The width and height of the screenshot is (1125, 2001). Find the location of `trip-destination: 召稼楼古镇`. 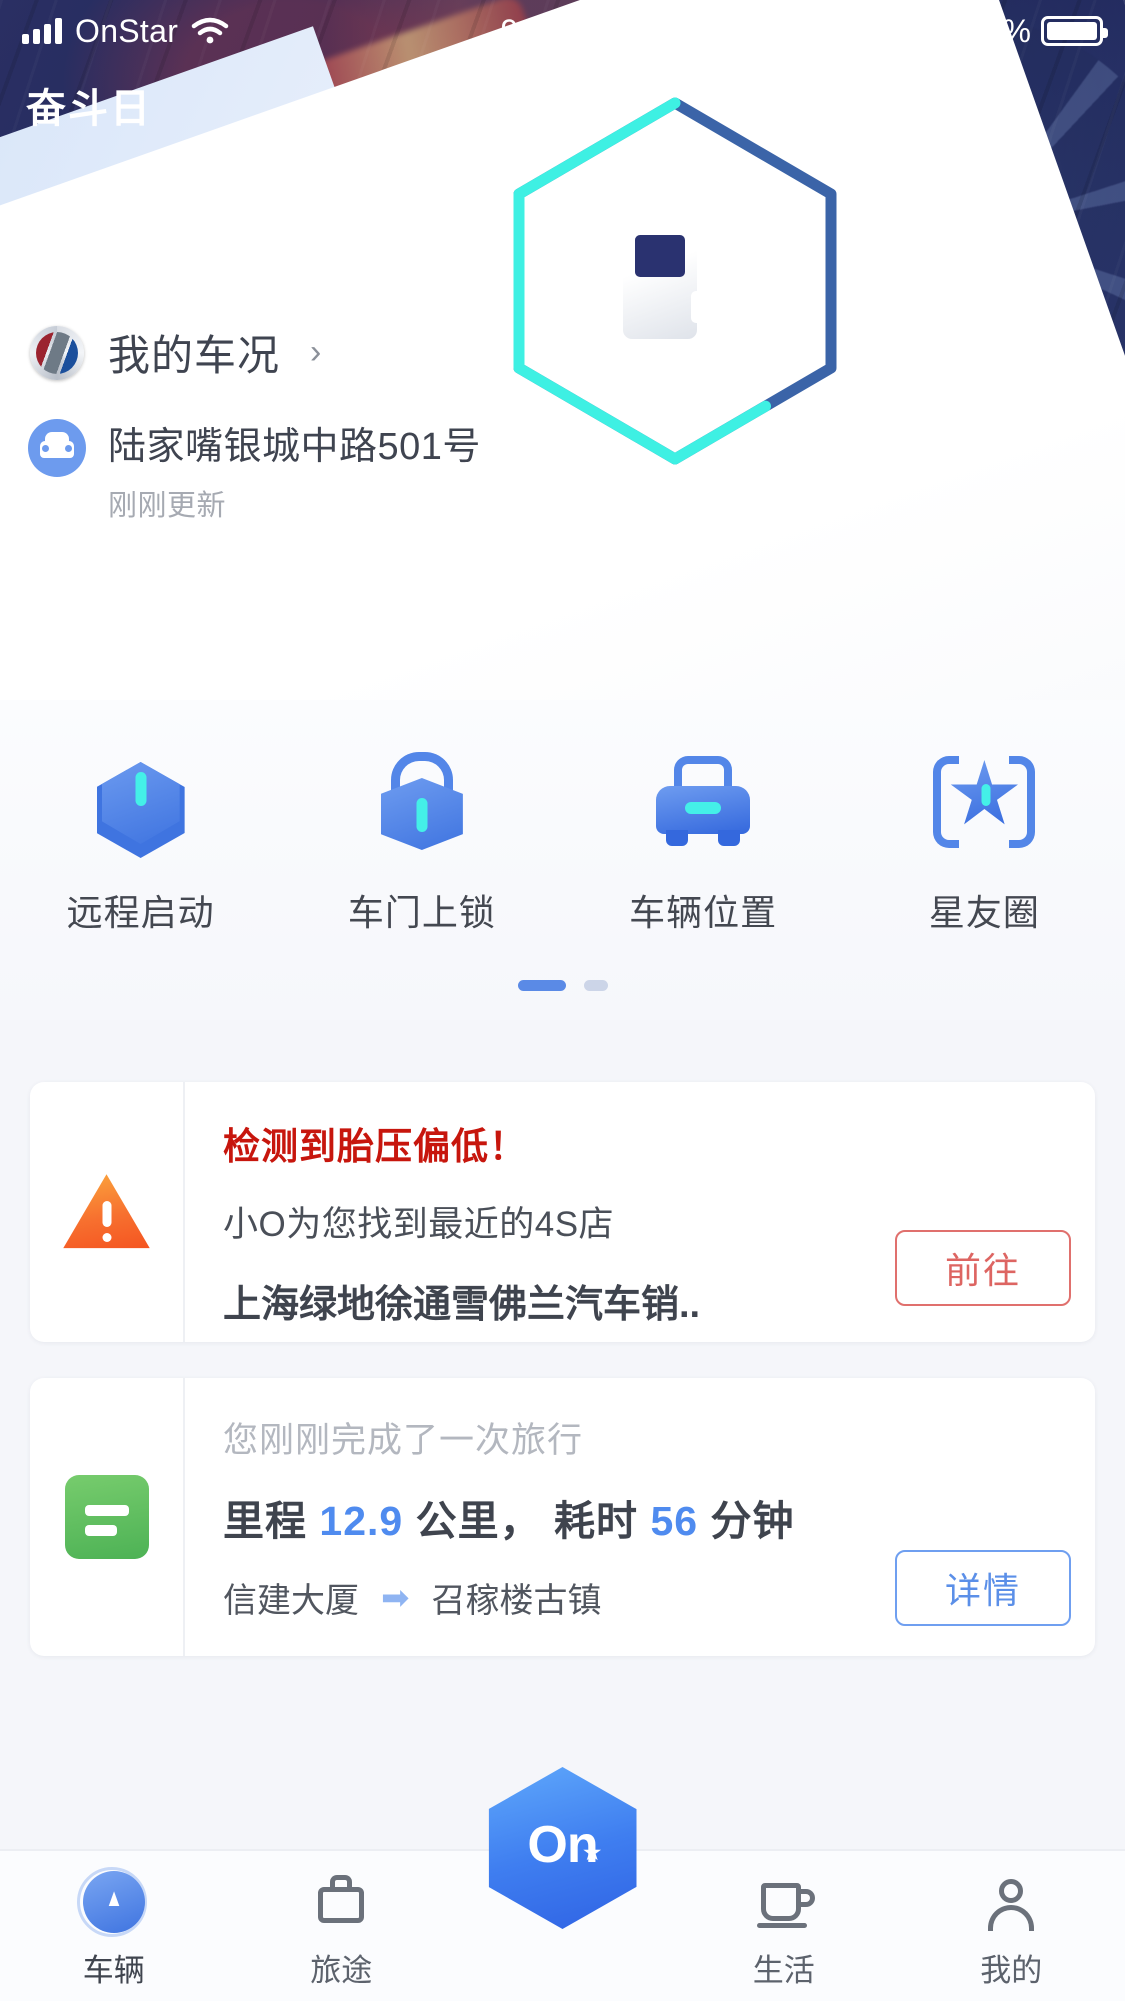

trip-destination: 召稼楼古镇 is located at coordinates (516, 1601).